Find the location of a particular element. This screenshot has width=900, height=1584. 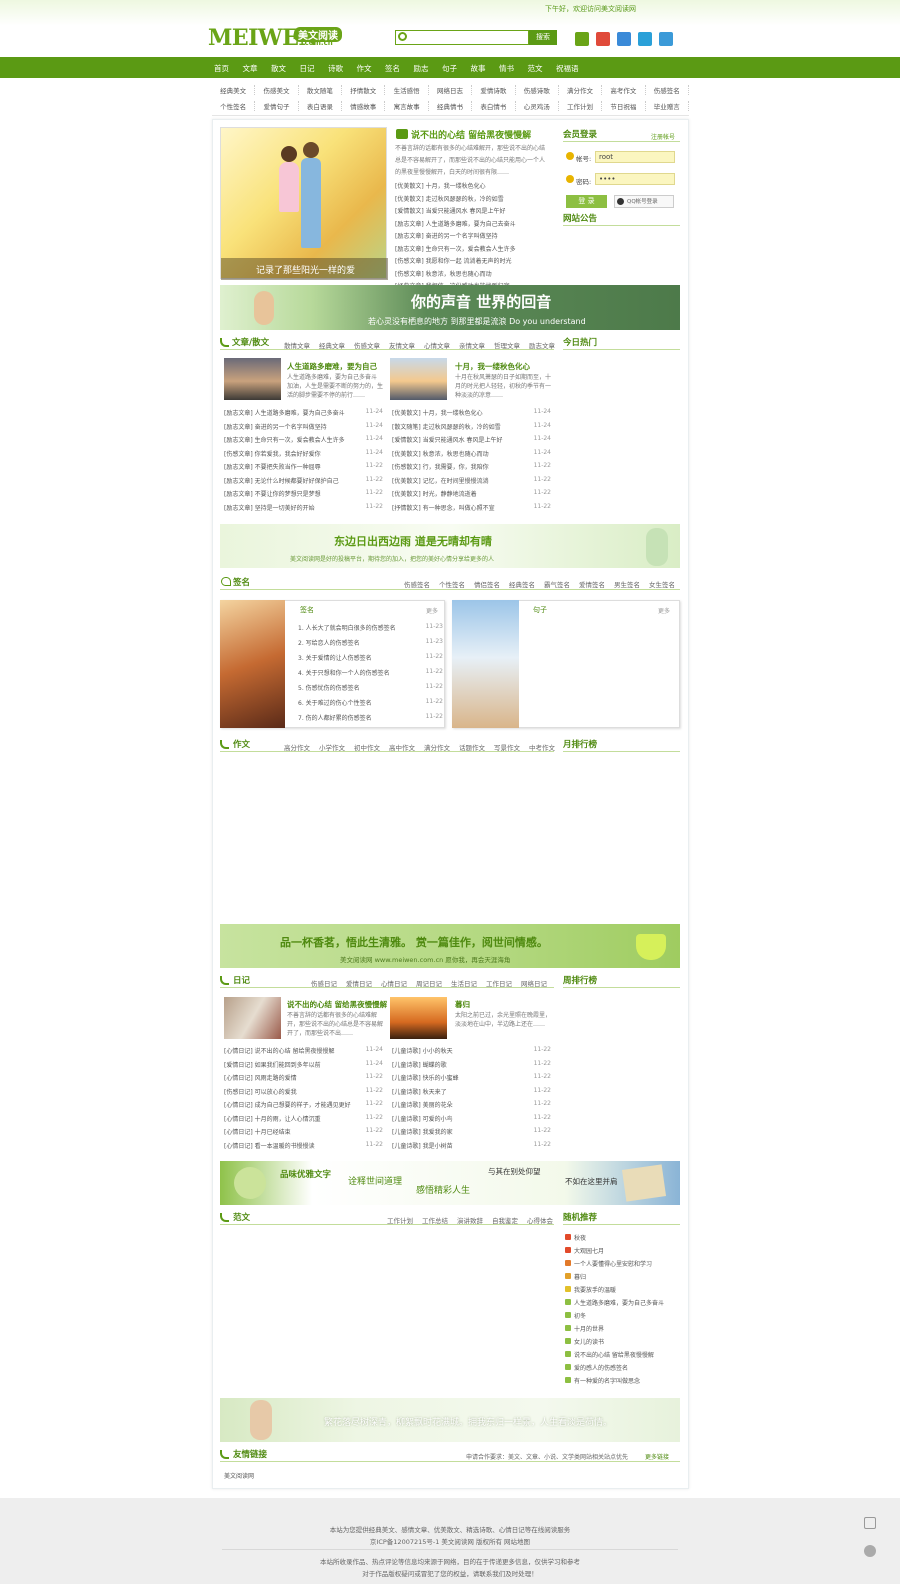

list-item: 一个人要懂得心里安慰和学习 is located at coordinates (608, 1263).